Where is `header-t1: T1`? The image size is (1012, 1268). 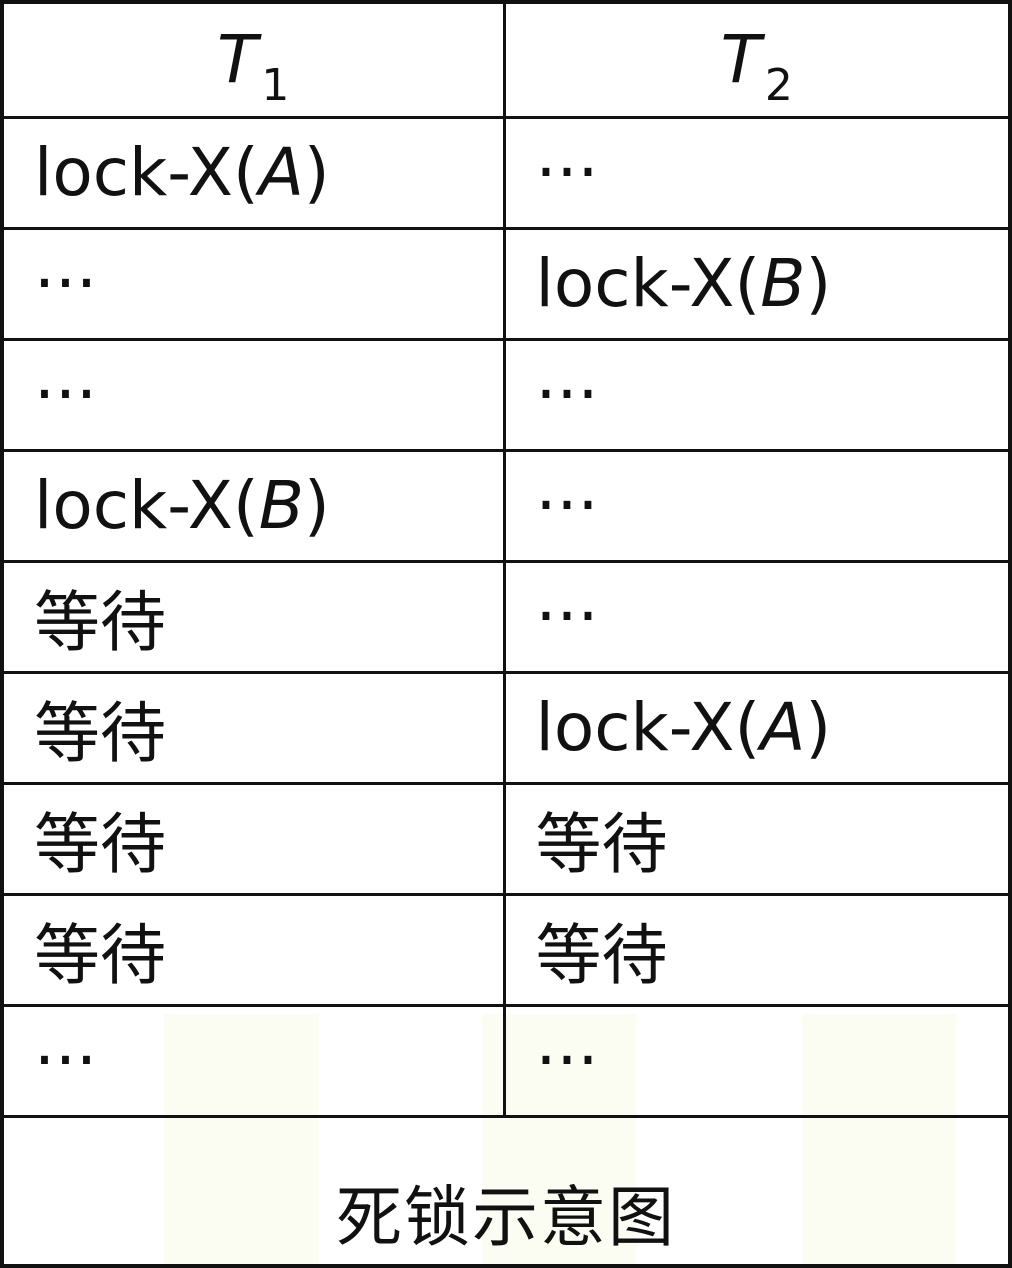 header-t1: T1 is located at coordinates (255, 61).